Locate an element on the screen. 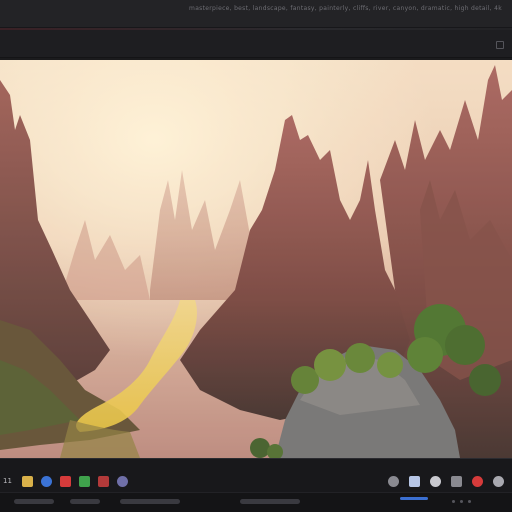  user-avatar-icon is located at coordinates (498, 481).